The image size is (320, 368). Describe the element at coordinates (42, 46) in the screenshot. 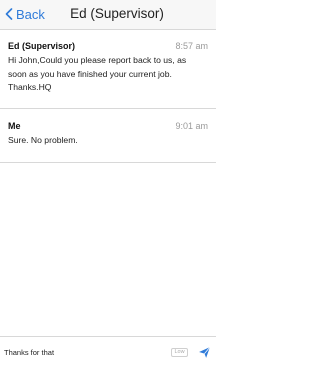

I see `message-sender: Ed (Supervisor)` at that location.